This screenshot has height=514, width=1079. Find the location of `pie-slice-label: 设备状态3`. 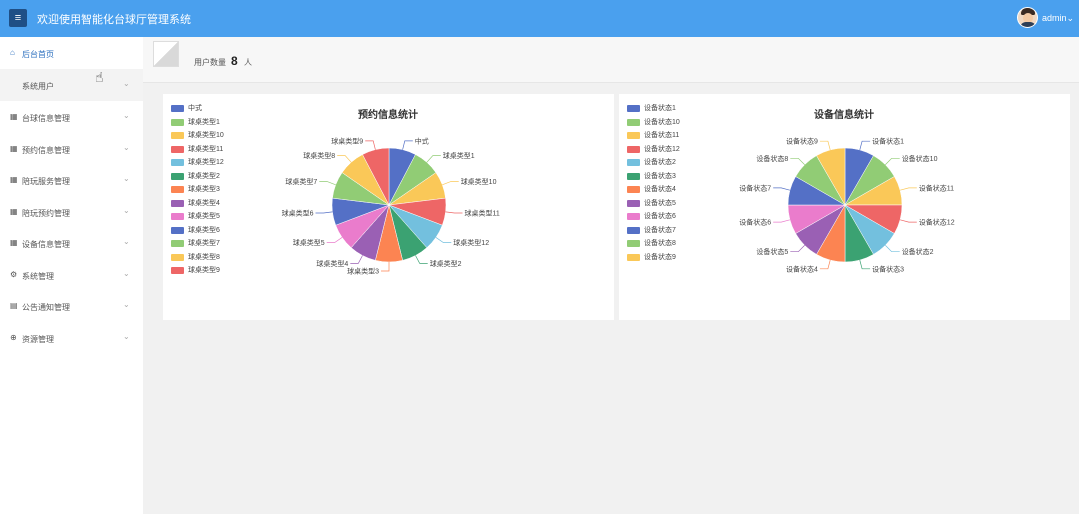

pie-slice-label: 设备状态3 is located at coordinates (888, 268).